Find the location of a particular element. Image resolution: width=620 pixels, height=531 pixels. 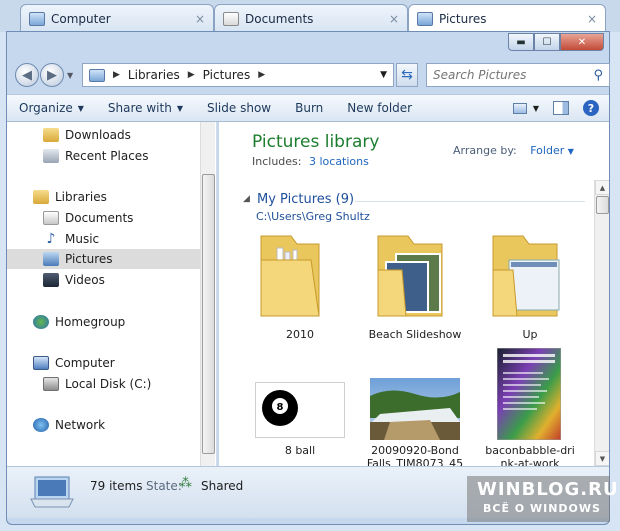

image-thumbnail-8-ball: 8 is located at coordinates (300, 410).